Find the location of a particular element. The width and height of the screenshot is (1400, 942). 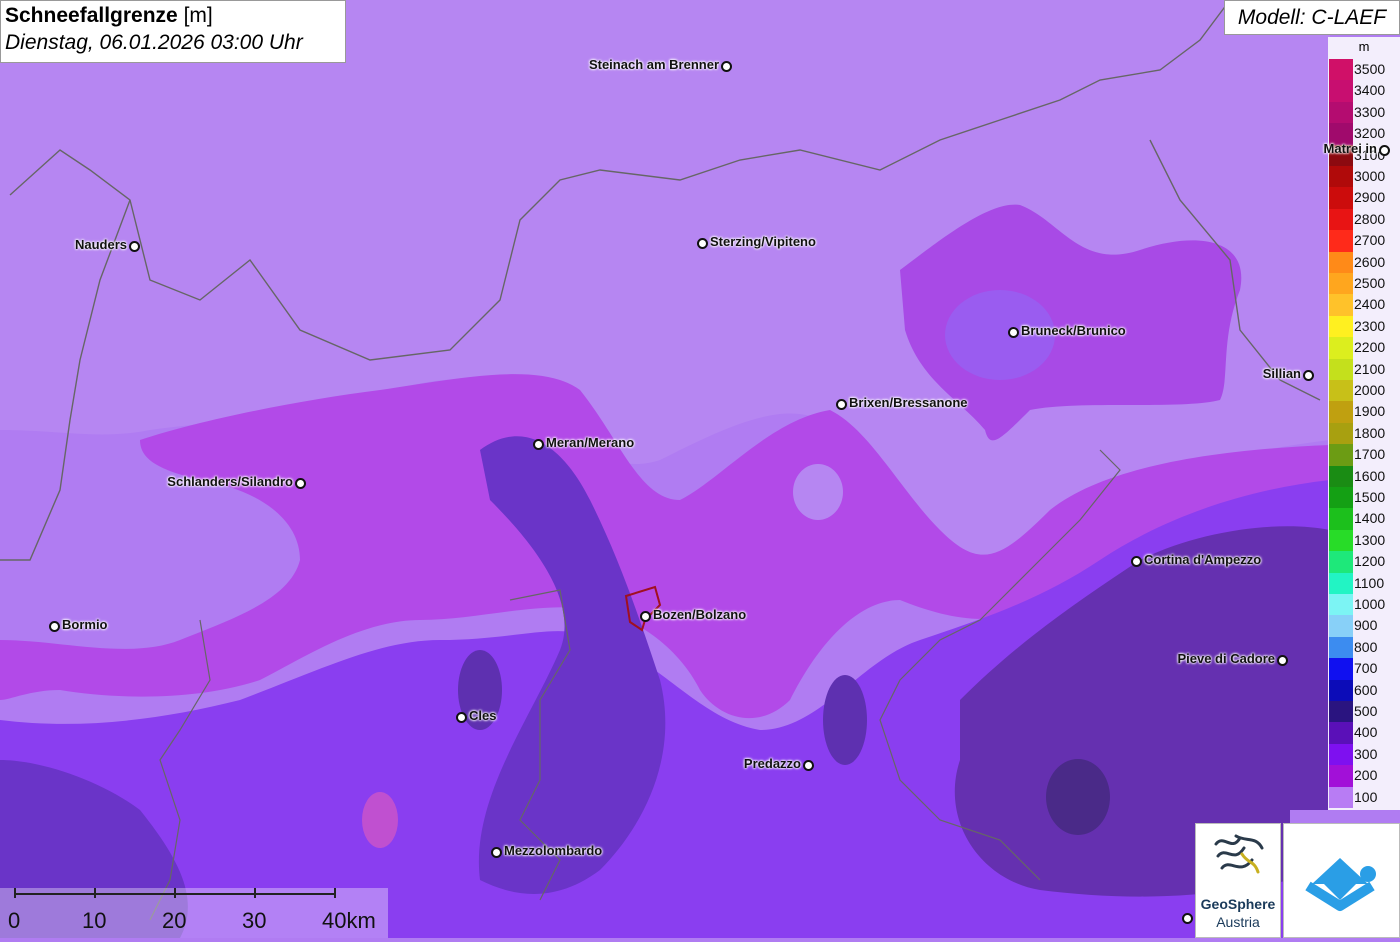

legend-row: 2100 is located at coordinates (1364, 369).